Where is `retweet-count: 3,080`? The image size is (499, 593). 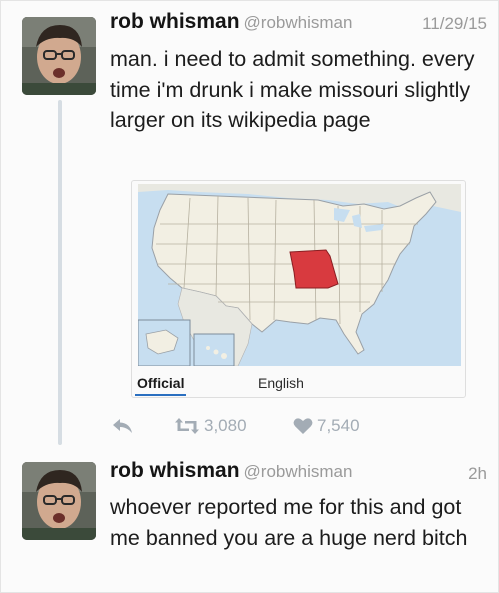 retweet-count: 3,080 is located at coordinates (225, 425).